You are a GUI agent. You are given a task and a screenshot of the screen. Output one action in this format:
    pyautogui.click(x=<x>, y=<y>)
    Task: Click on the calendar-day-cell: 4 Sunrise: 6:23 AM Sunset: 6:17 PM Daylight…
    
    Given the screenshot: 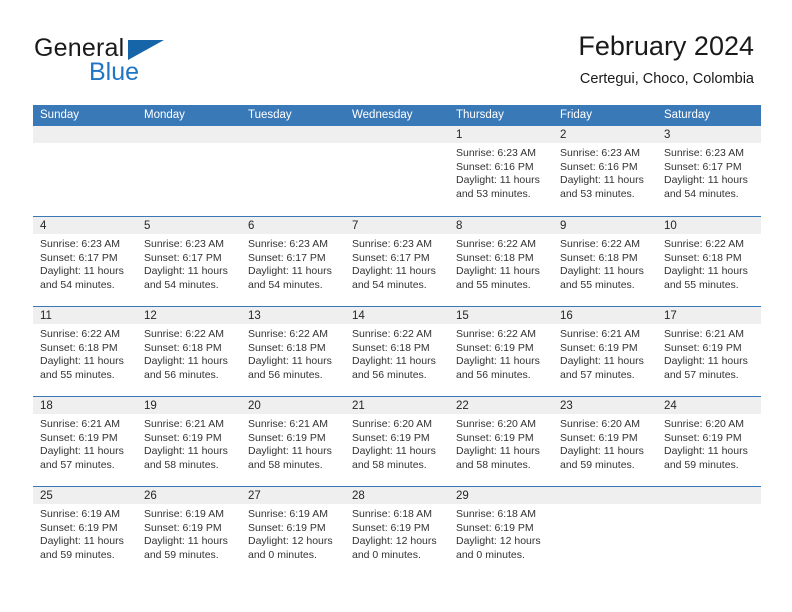 What is the action you would take?
    pyautogui.click(x=85, y=261)
    